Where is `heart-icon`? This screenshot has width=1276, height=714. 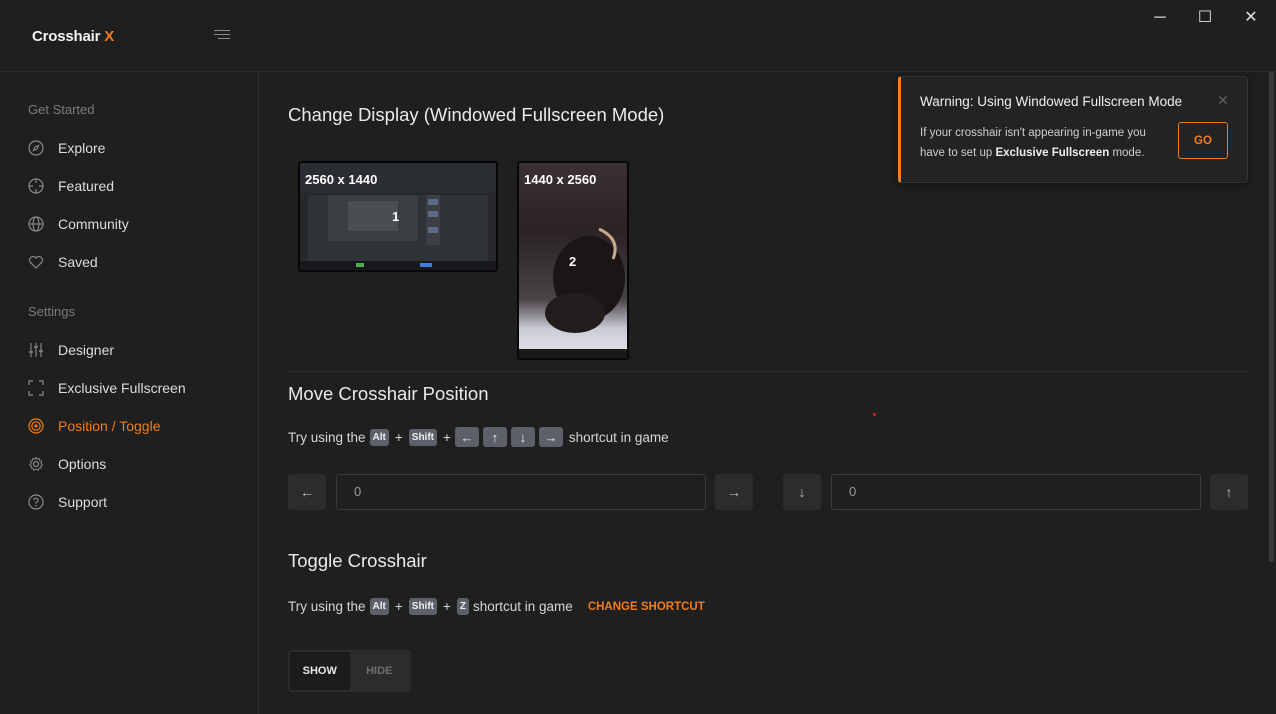 heart-icon is located at coordinates (36, 262).